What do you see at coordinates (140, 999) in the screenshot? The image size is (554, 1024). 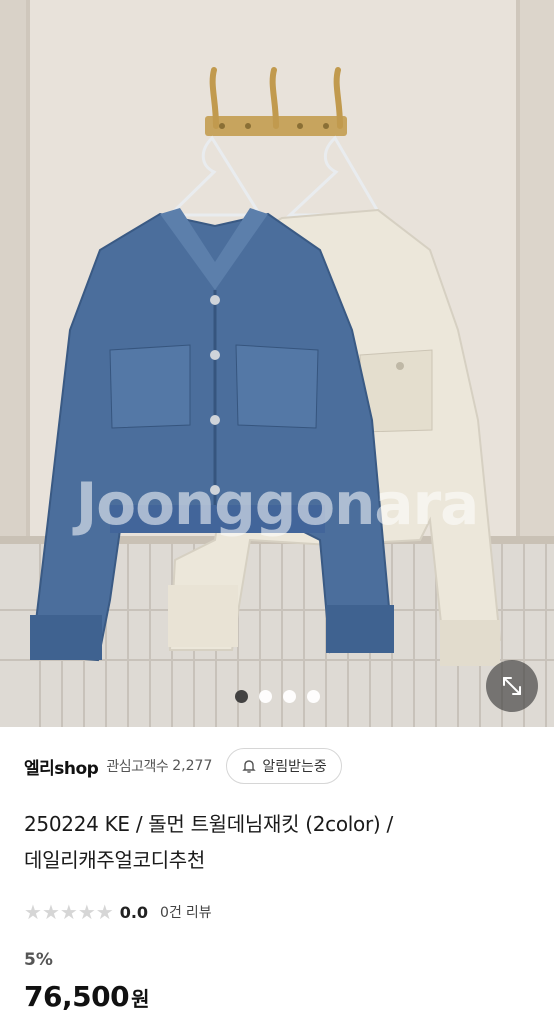 I see `price-currency: 원` at bounding box center [140, 999].